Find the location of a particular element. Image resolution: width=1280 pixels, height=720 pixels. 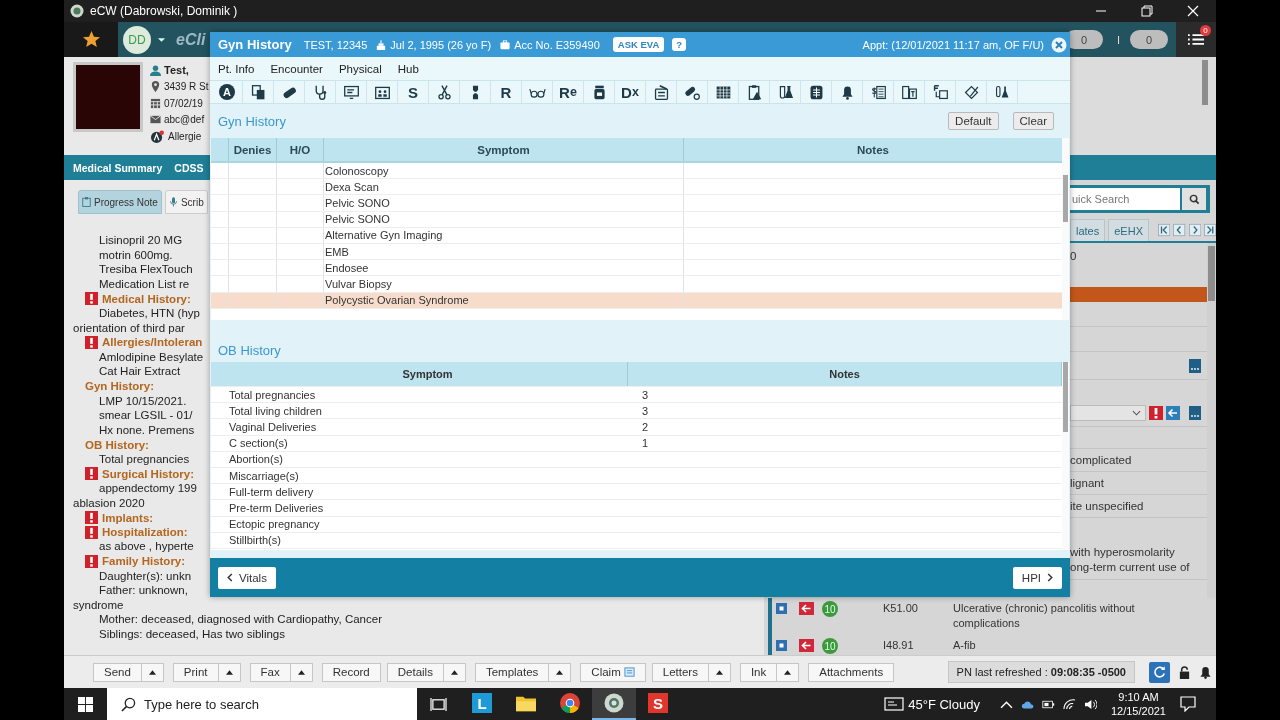

close-icon is located at coordinates (1059, 44).